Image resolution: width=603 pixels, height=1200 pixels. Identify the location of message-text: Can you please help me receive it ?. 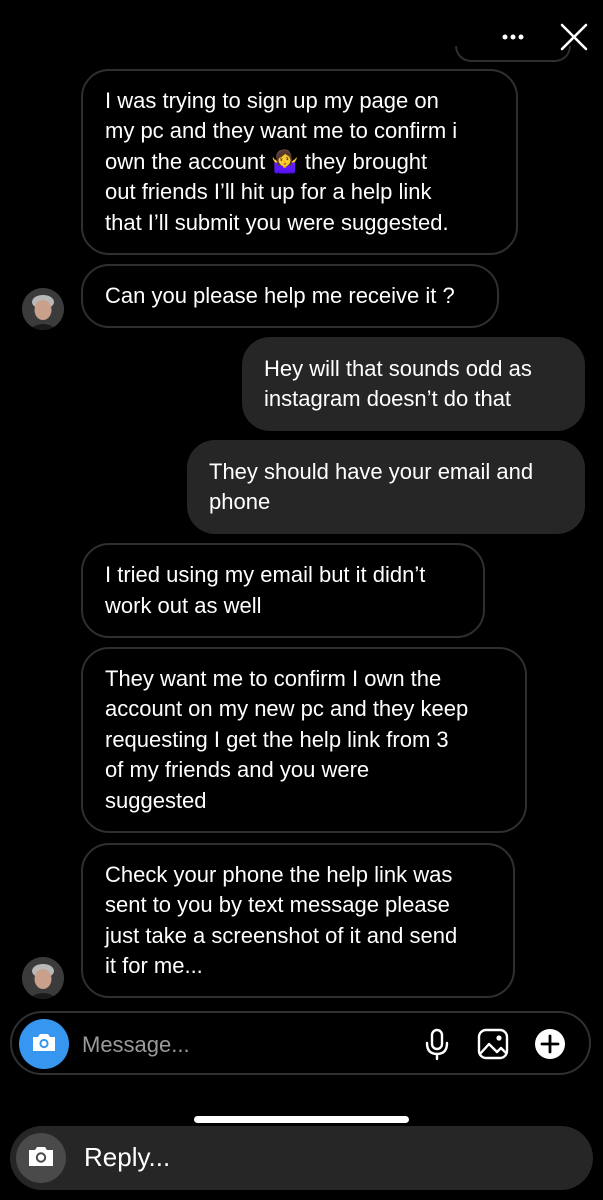
(280, 295).